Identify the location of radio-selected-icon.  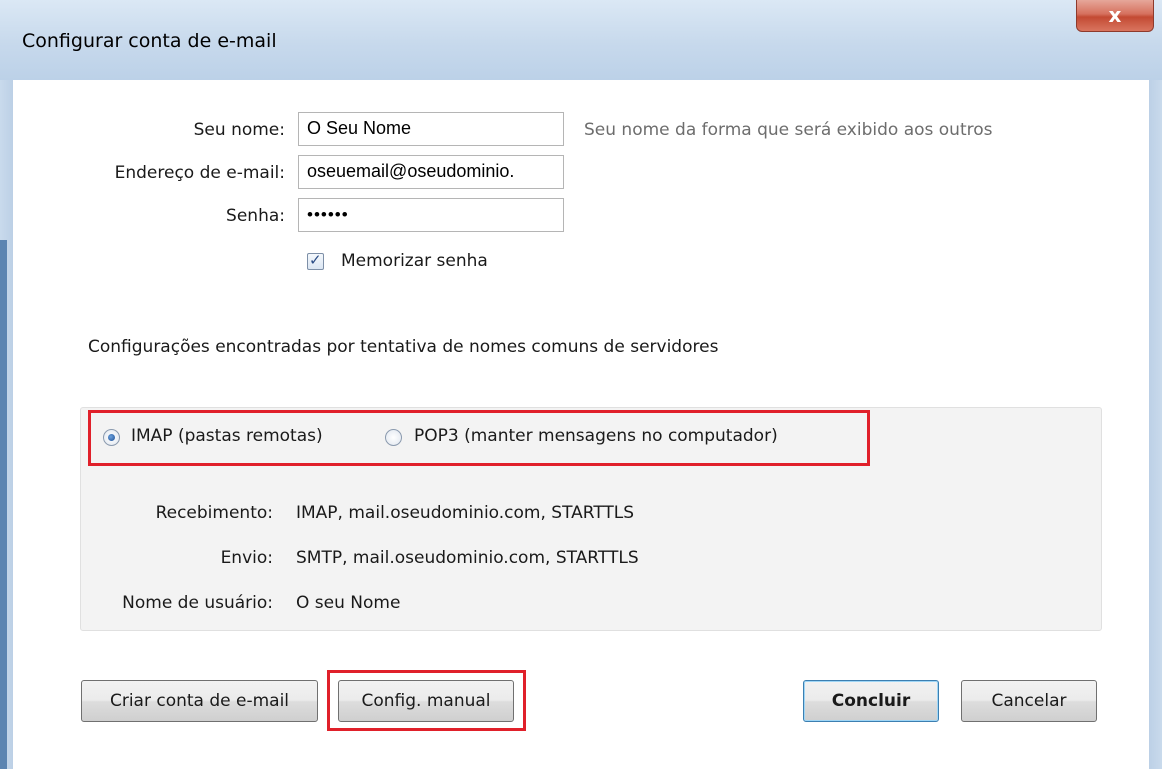
(111, 437).